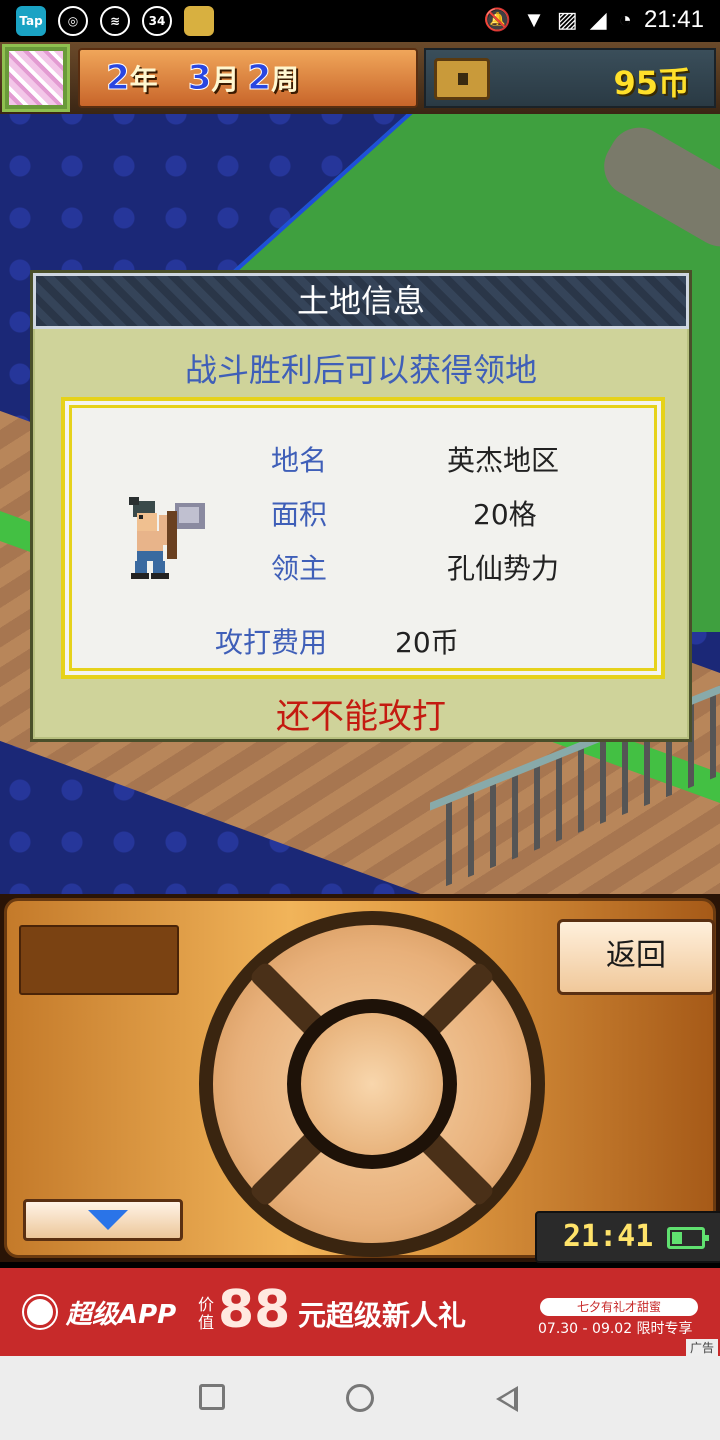 The image size is (720, 1440). Describe the element at coordinates (701, 1347) in the screenshot. I see `ad-label: 广告` at that location.